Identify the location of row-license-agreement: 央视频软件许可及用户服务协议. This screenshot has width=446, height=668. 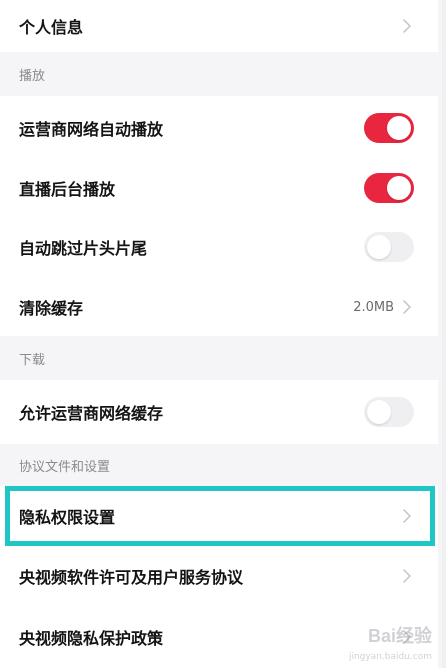
(219, 576).